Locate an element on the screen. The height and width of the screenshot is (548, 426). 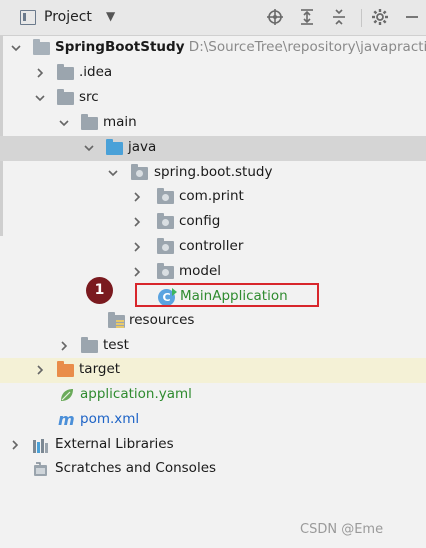
tree-label-test: test is located at coordinates (116, 345).